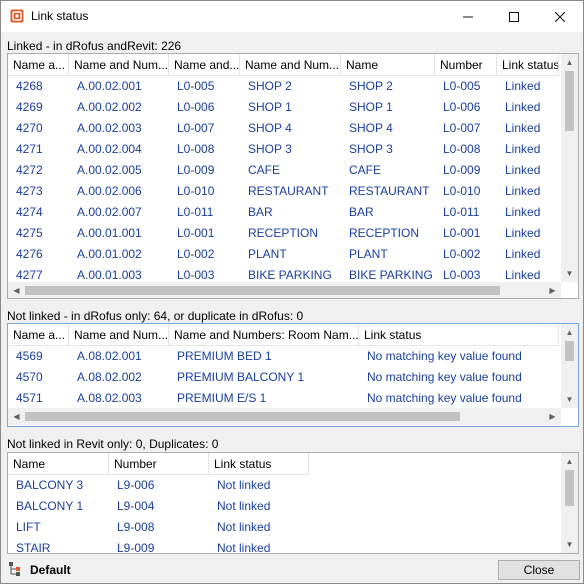  What do you see at coordinates (292, 16) in the screenshot?
I see `title-bar: Link status` at bounding box center [292, 16].